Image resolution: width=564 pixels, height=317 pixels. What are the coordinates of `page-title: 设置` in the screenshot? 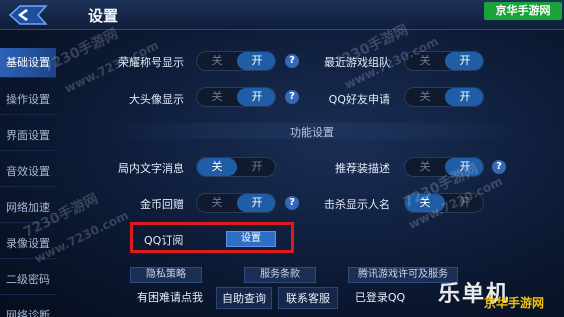 It's located at (103, 16).